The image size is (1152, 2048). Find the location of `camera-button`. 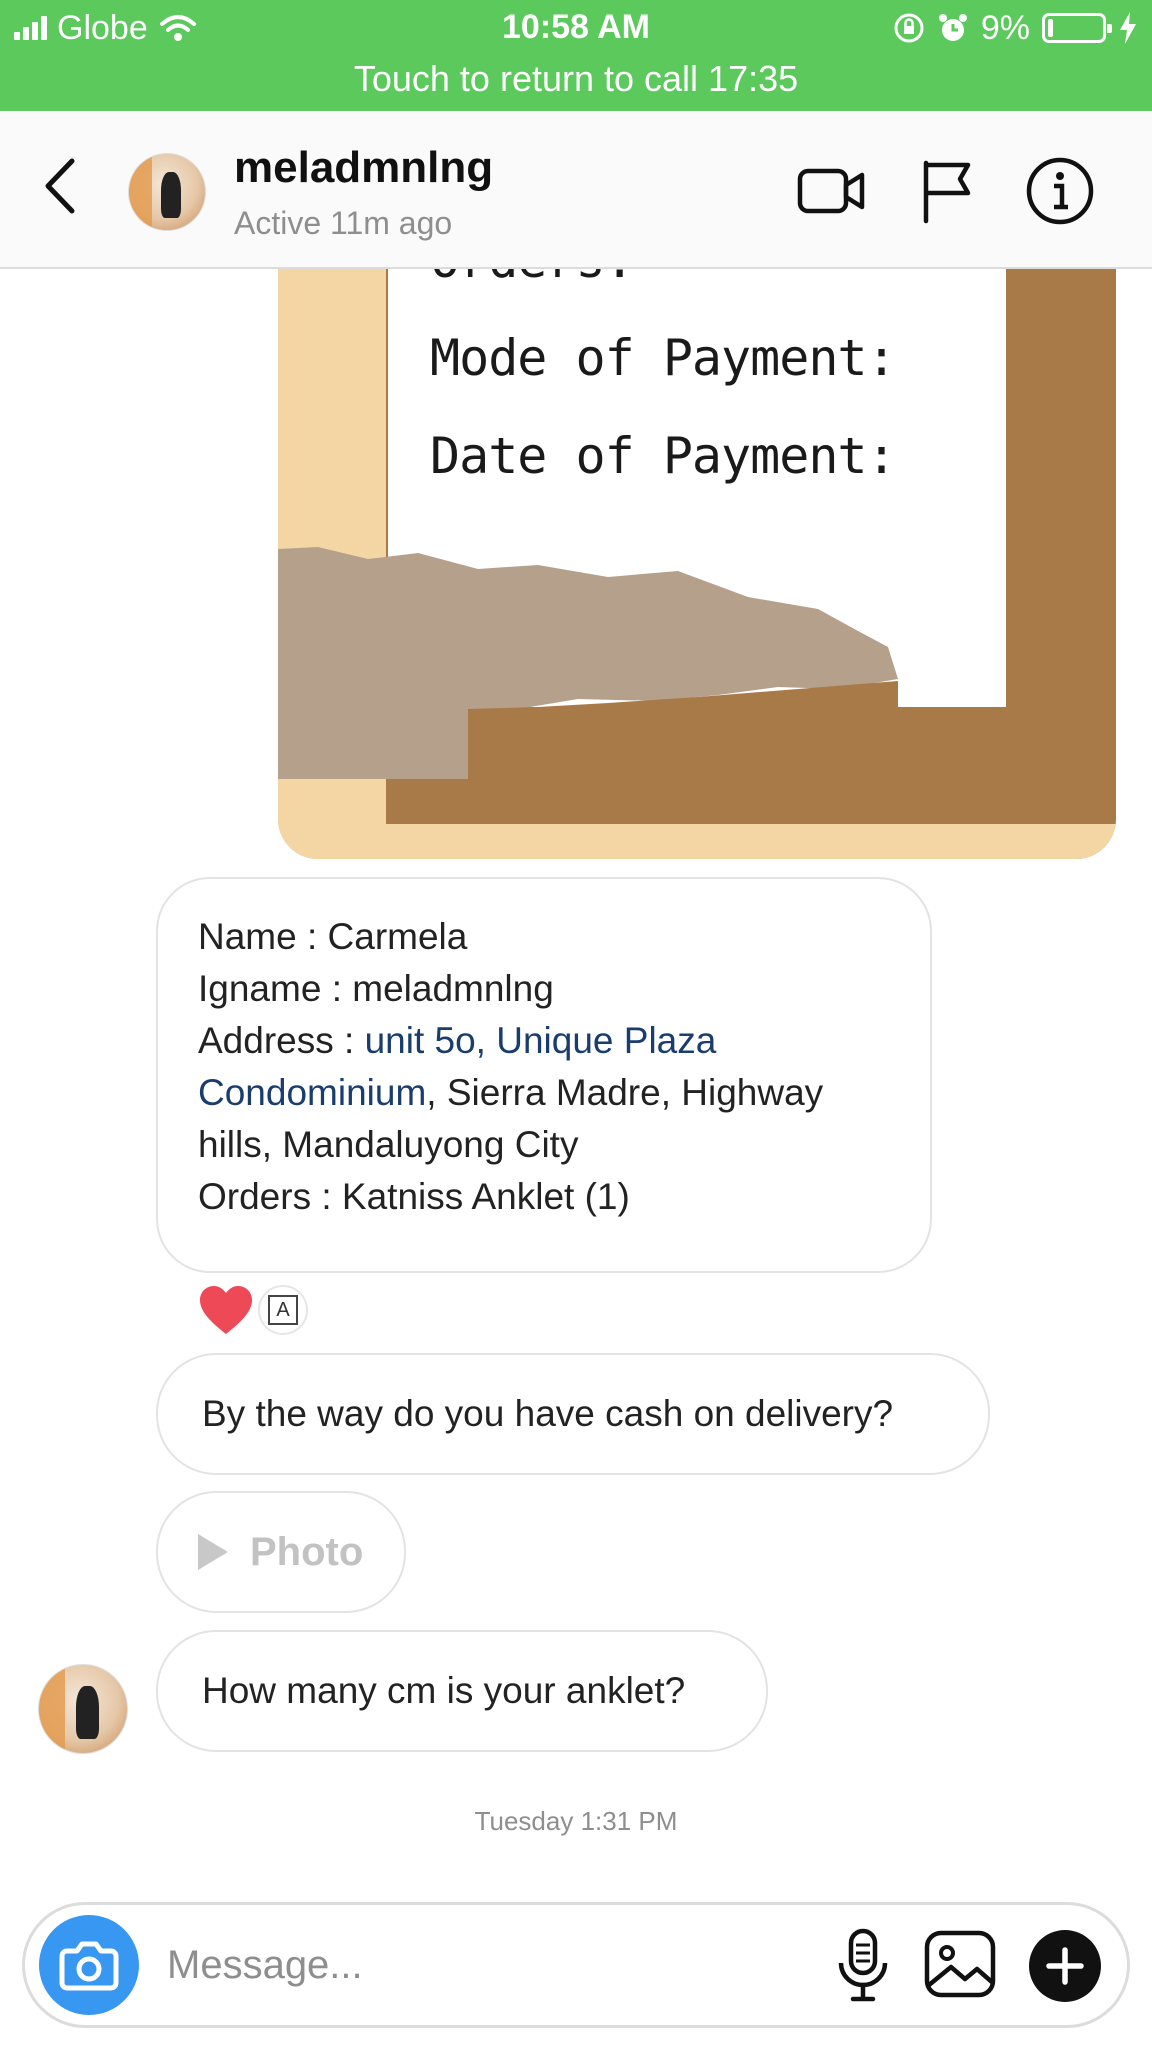

camera-button is located at coordinates (89, 1965).